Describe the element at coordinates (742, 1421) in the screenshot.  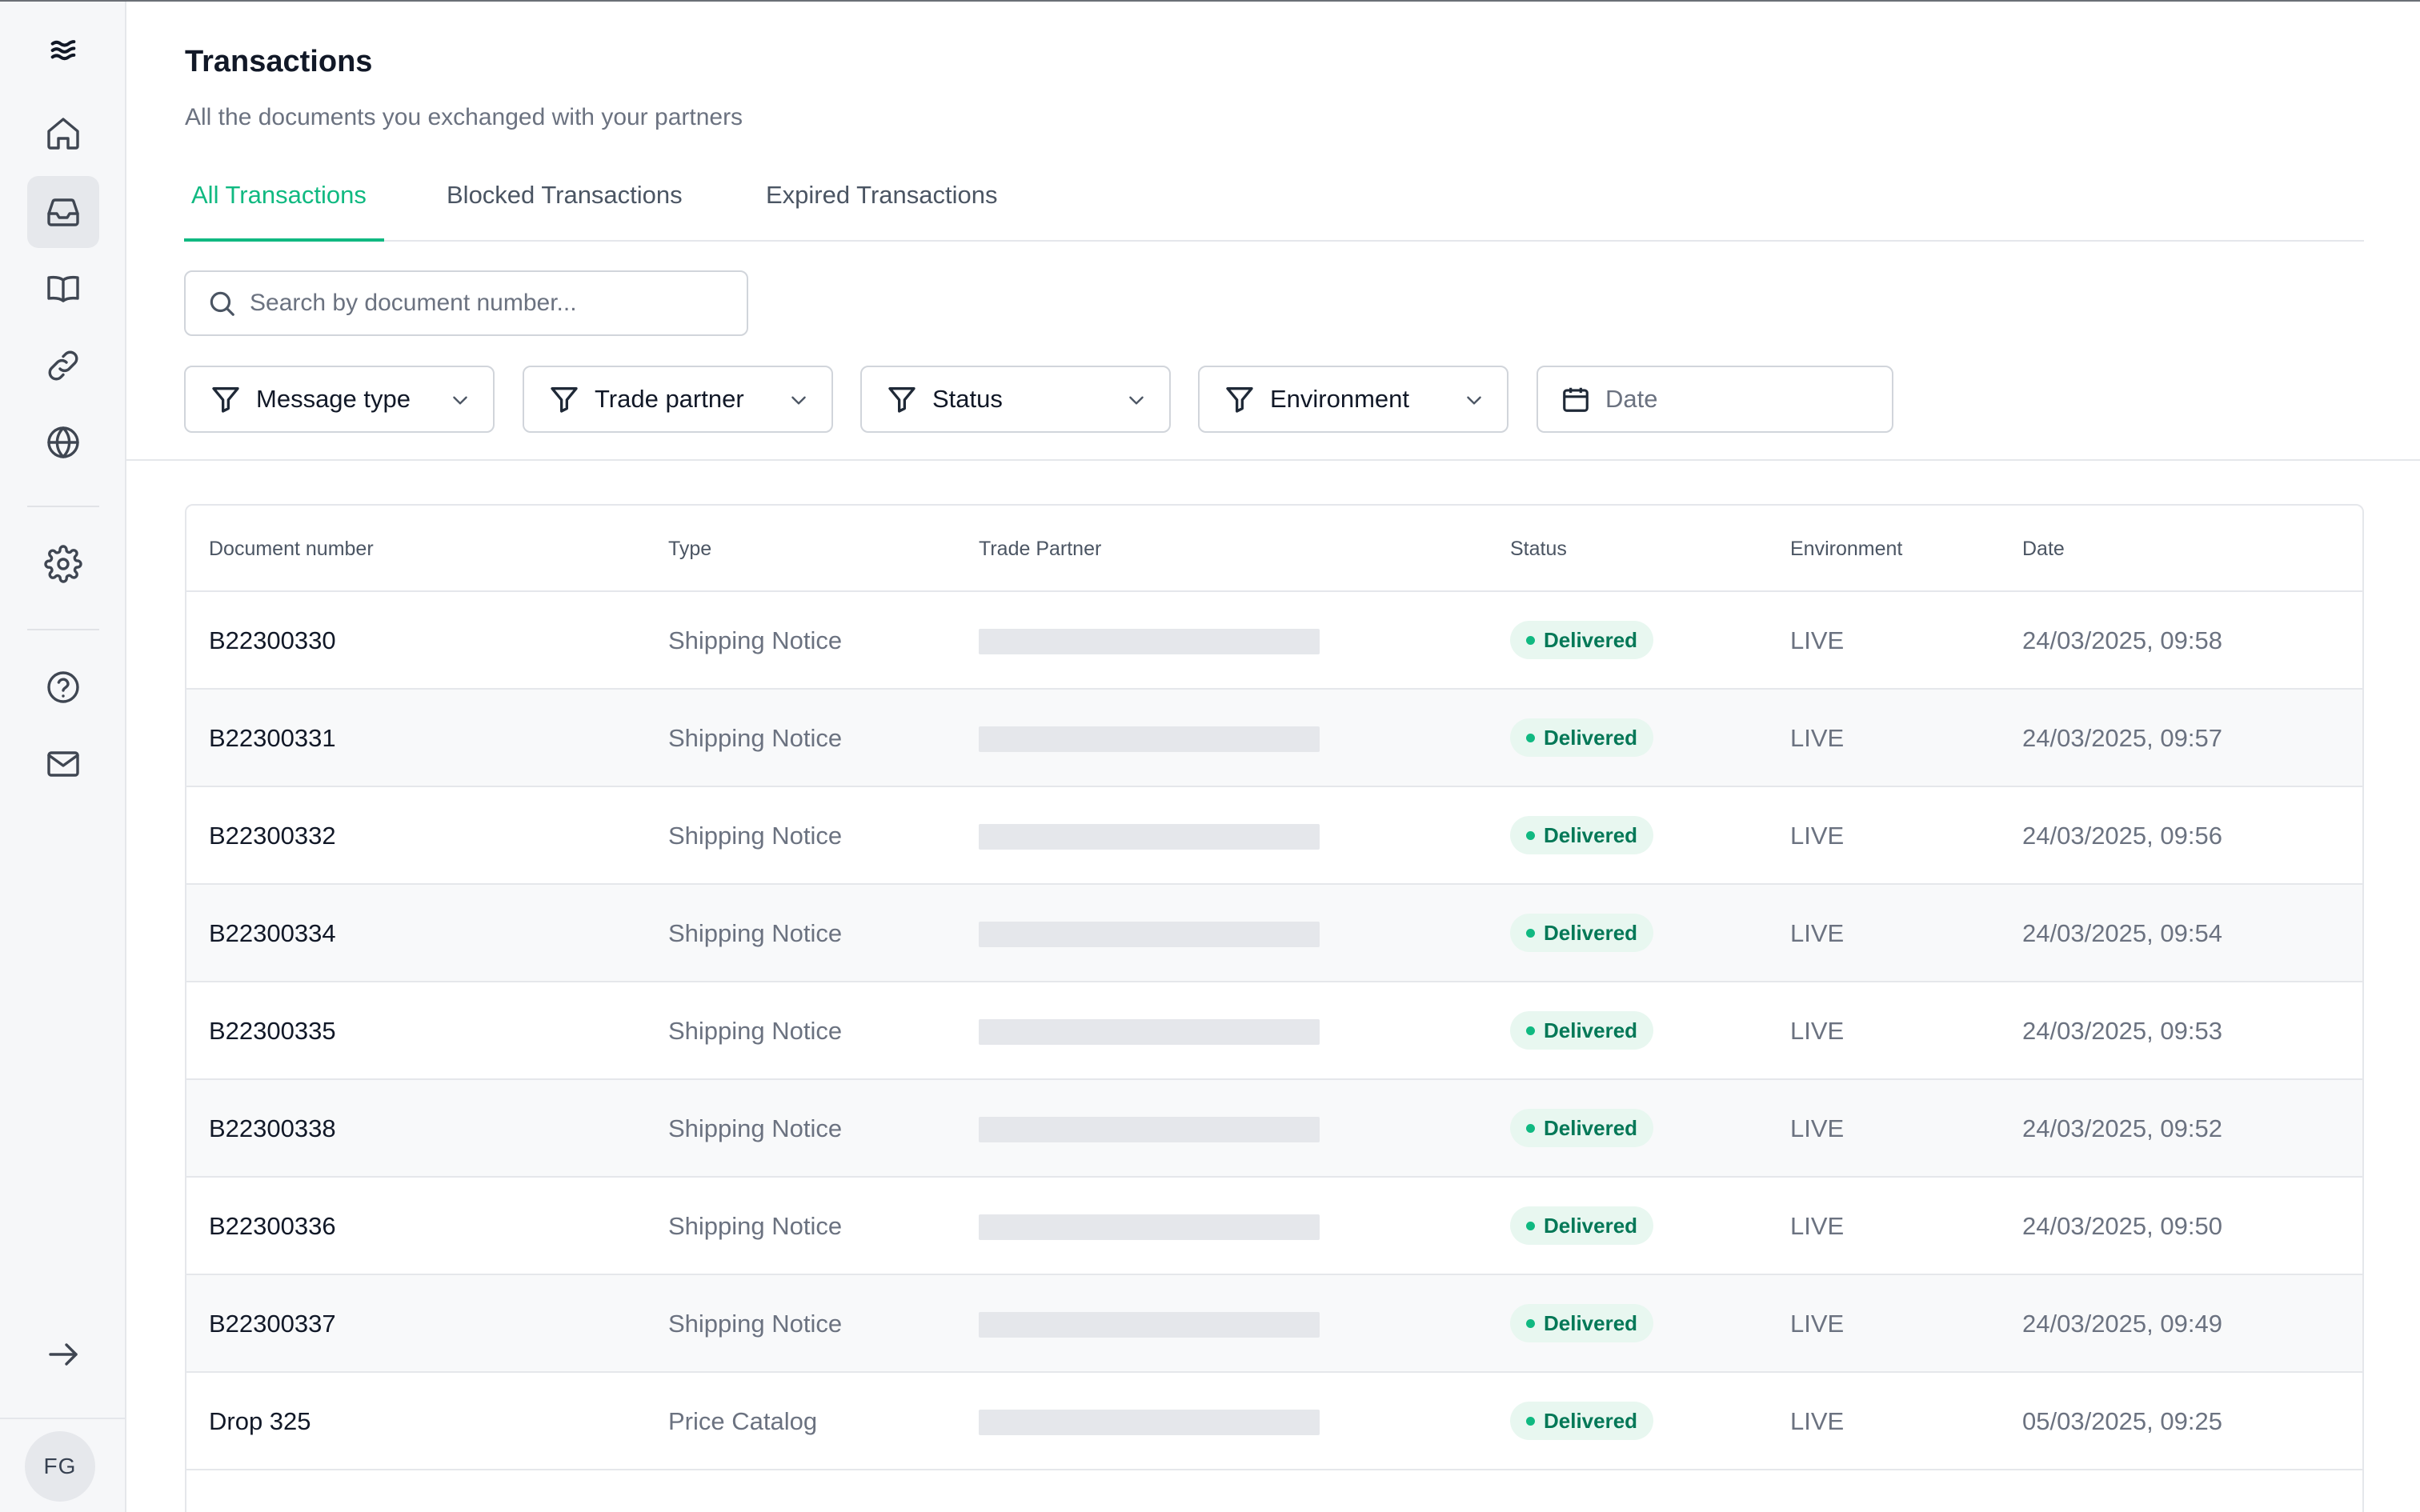
I see `document-type: Price Catalog` at that location.